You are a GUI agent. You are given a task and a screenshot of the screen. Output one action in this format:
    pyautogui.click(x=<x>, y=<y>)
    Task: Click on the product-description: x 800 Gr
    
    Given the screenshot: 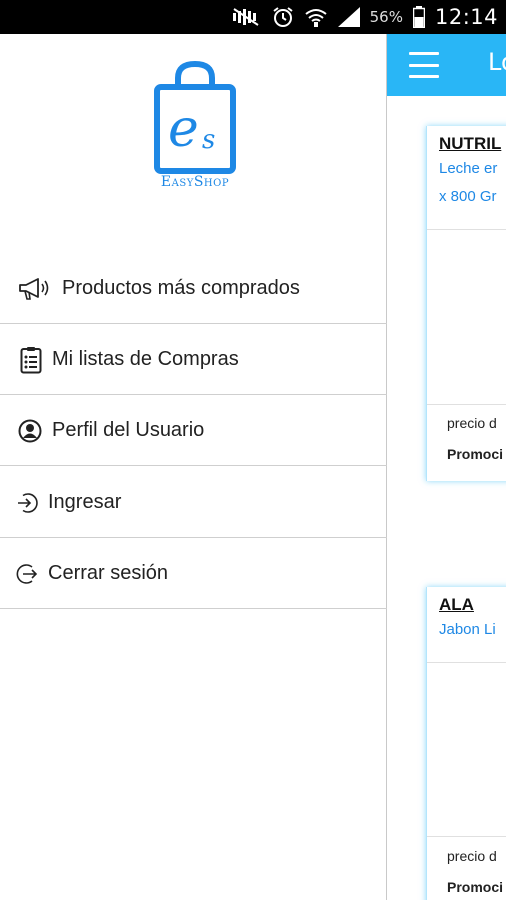 What is the action you would take?
    pyautogui.click(x=468, y=196)
    